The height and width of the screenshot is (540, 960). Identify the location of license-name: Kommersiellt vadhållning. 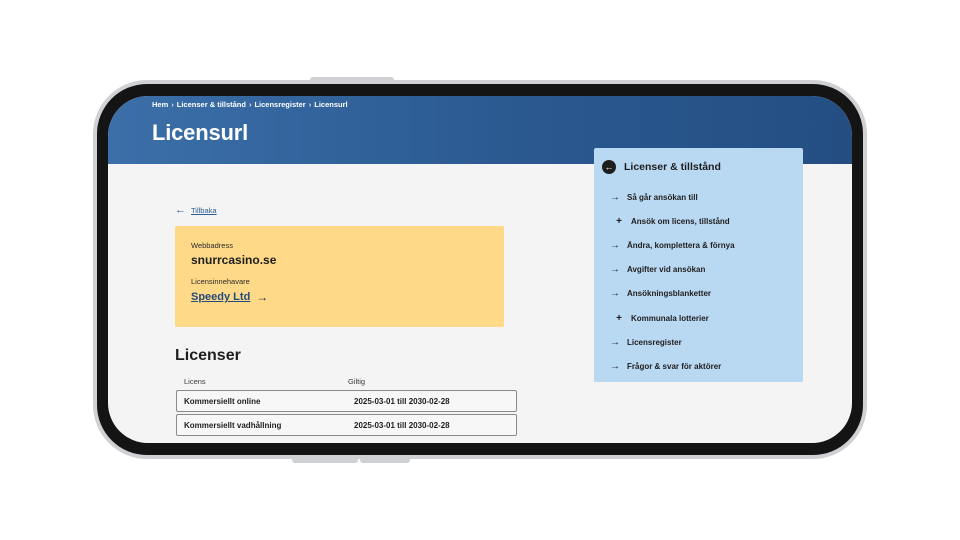
(233, 425).